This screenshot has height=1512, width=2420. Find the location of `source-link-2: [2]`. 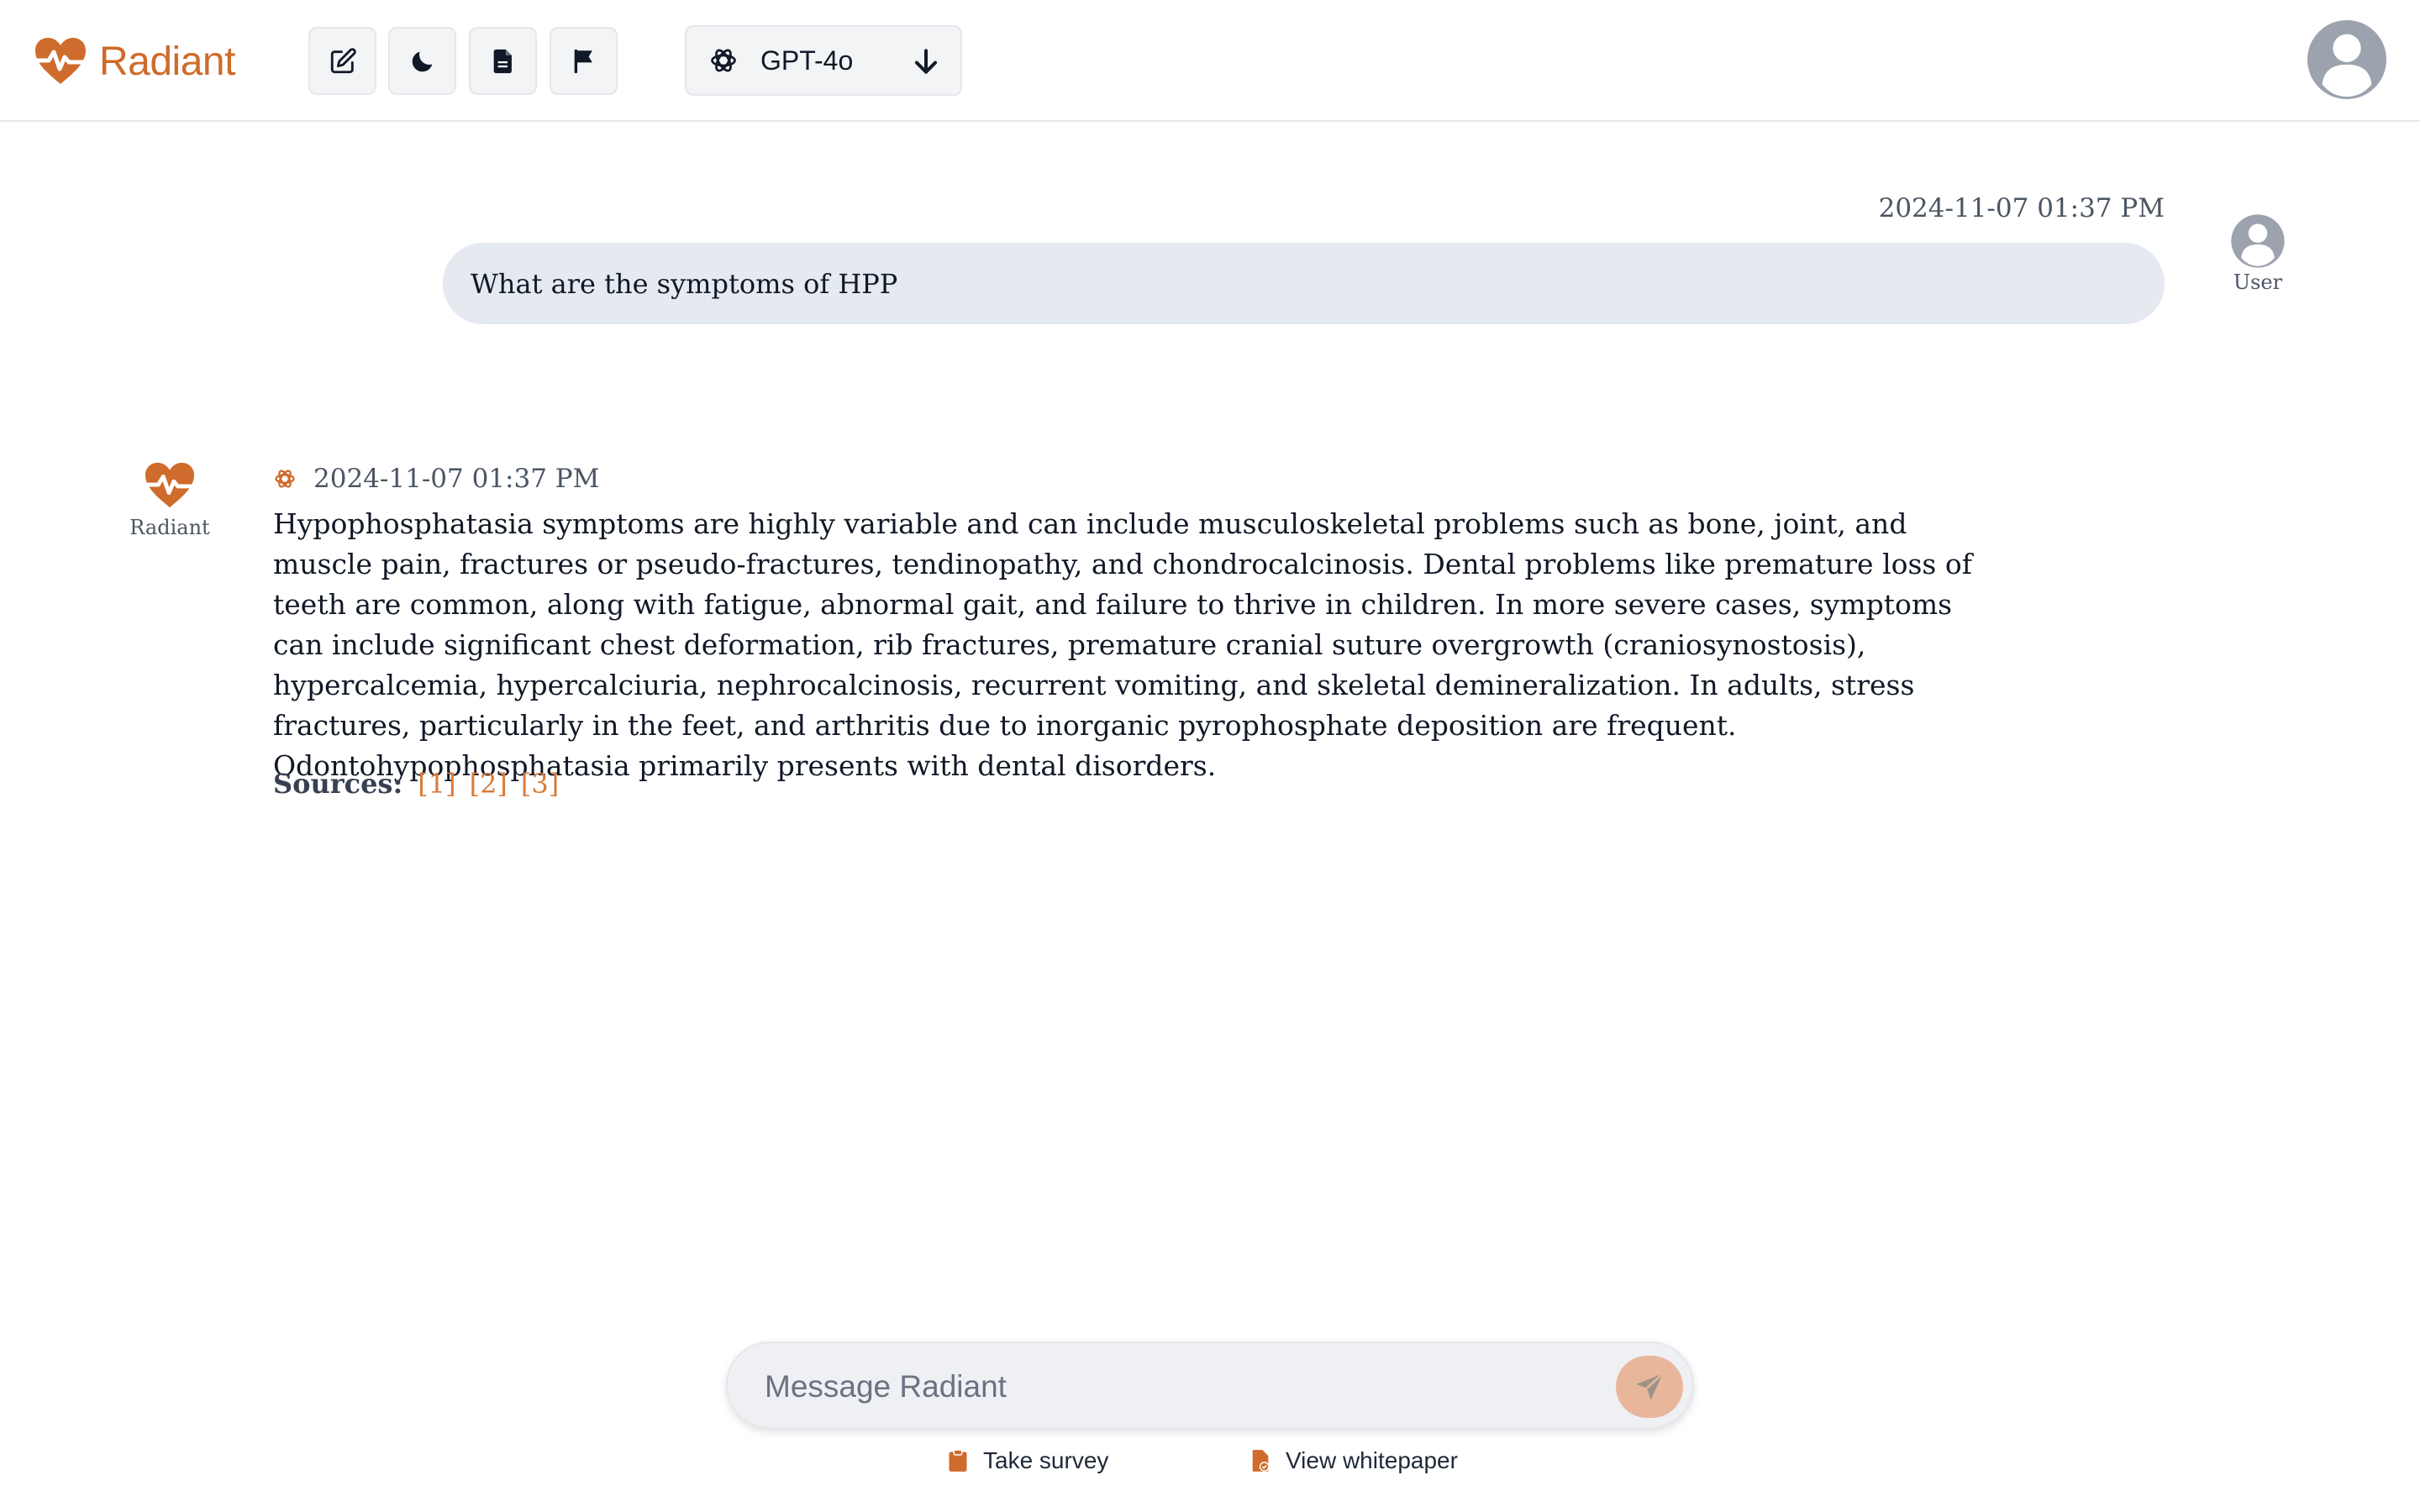

source-link-2: [2] is located at coordinates (489, 784).